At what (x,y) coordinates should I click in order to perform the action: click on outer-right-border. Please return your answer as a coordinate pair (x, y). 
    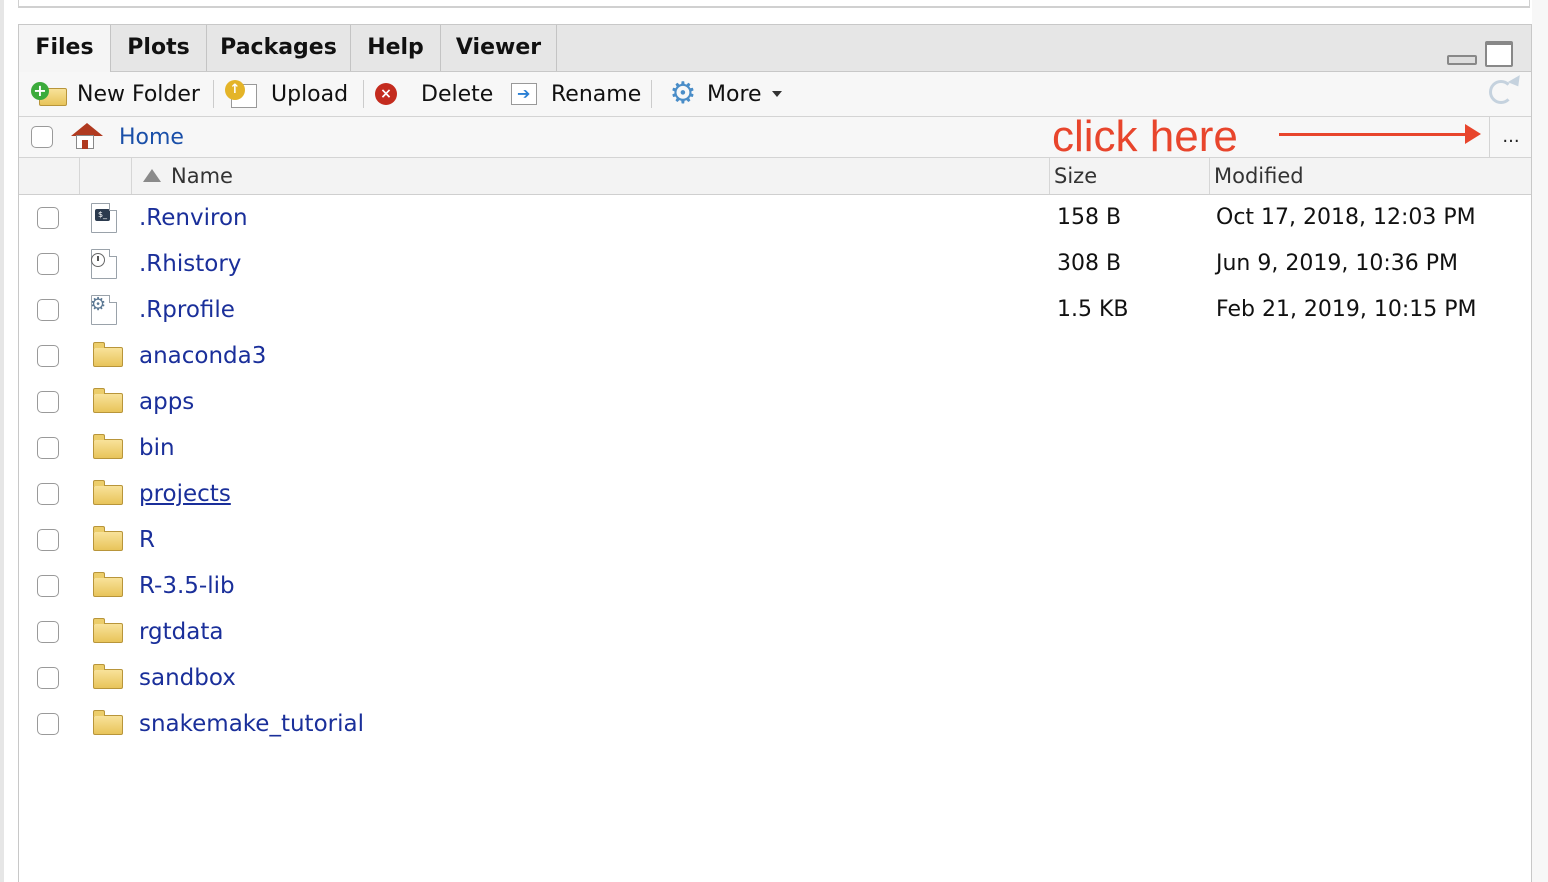
    Looking at the image, I should click on (1540, 441).